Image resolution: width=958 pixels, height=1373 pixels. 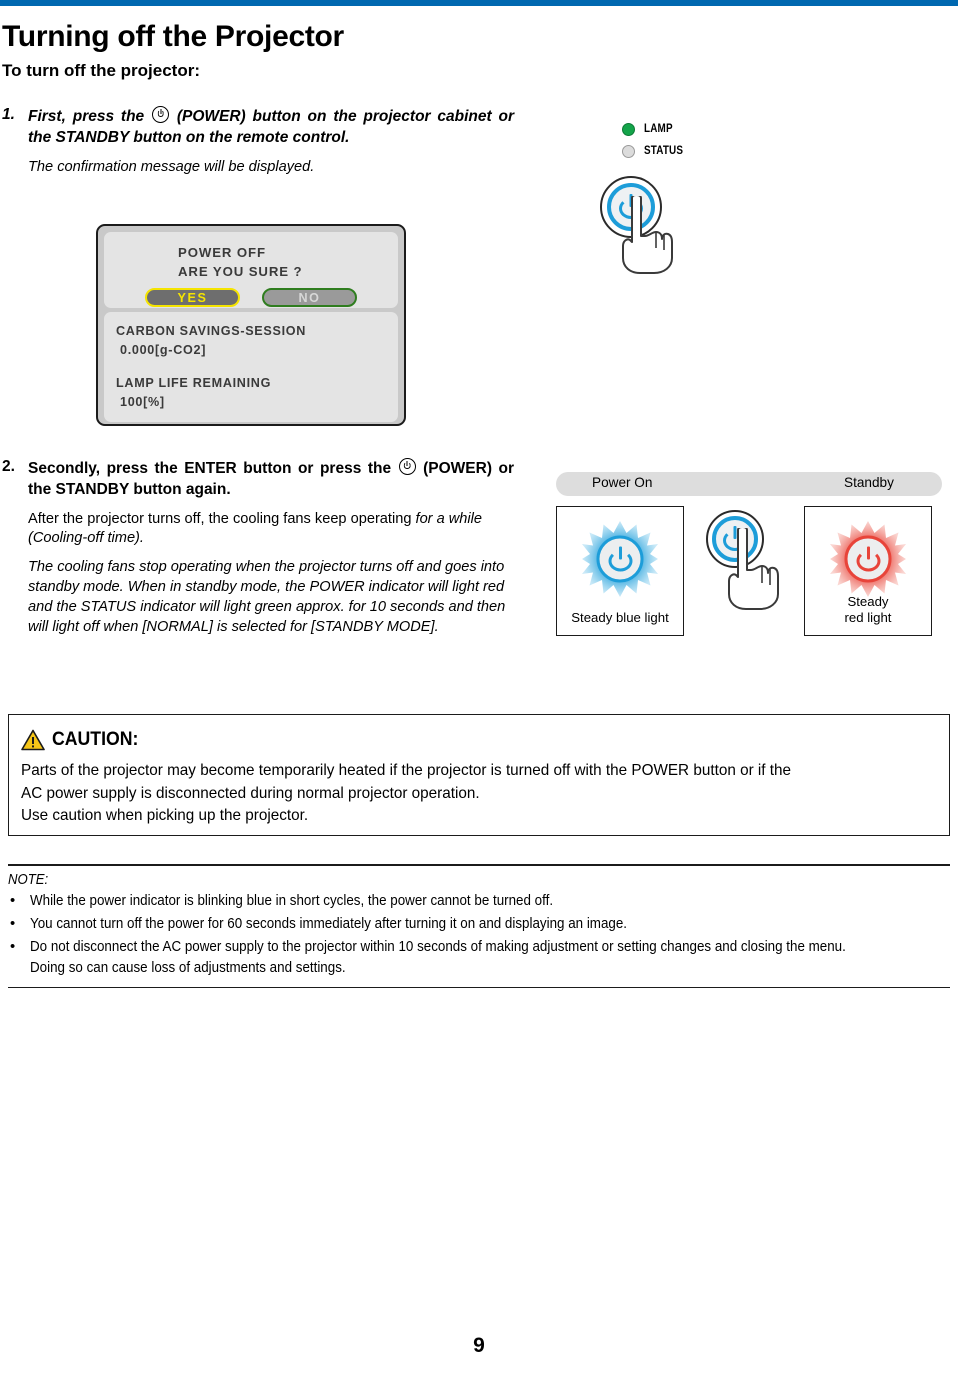 What do you see at coordinates (868, 617) in the screenshot?
I see `standby-caption-line-2: red light` at bounding box center [868, 617].